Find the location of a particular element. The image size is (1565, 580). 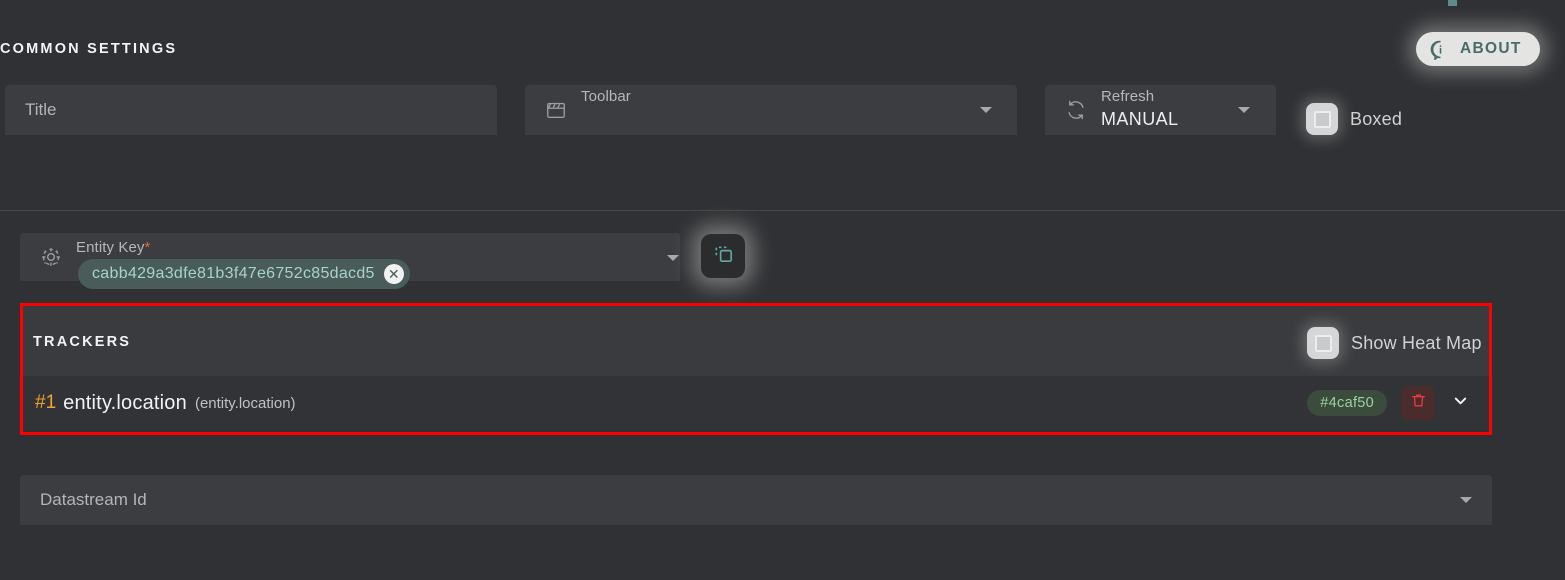

copy-button is located at coordinates (723, 256).